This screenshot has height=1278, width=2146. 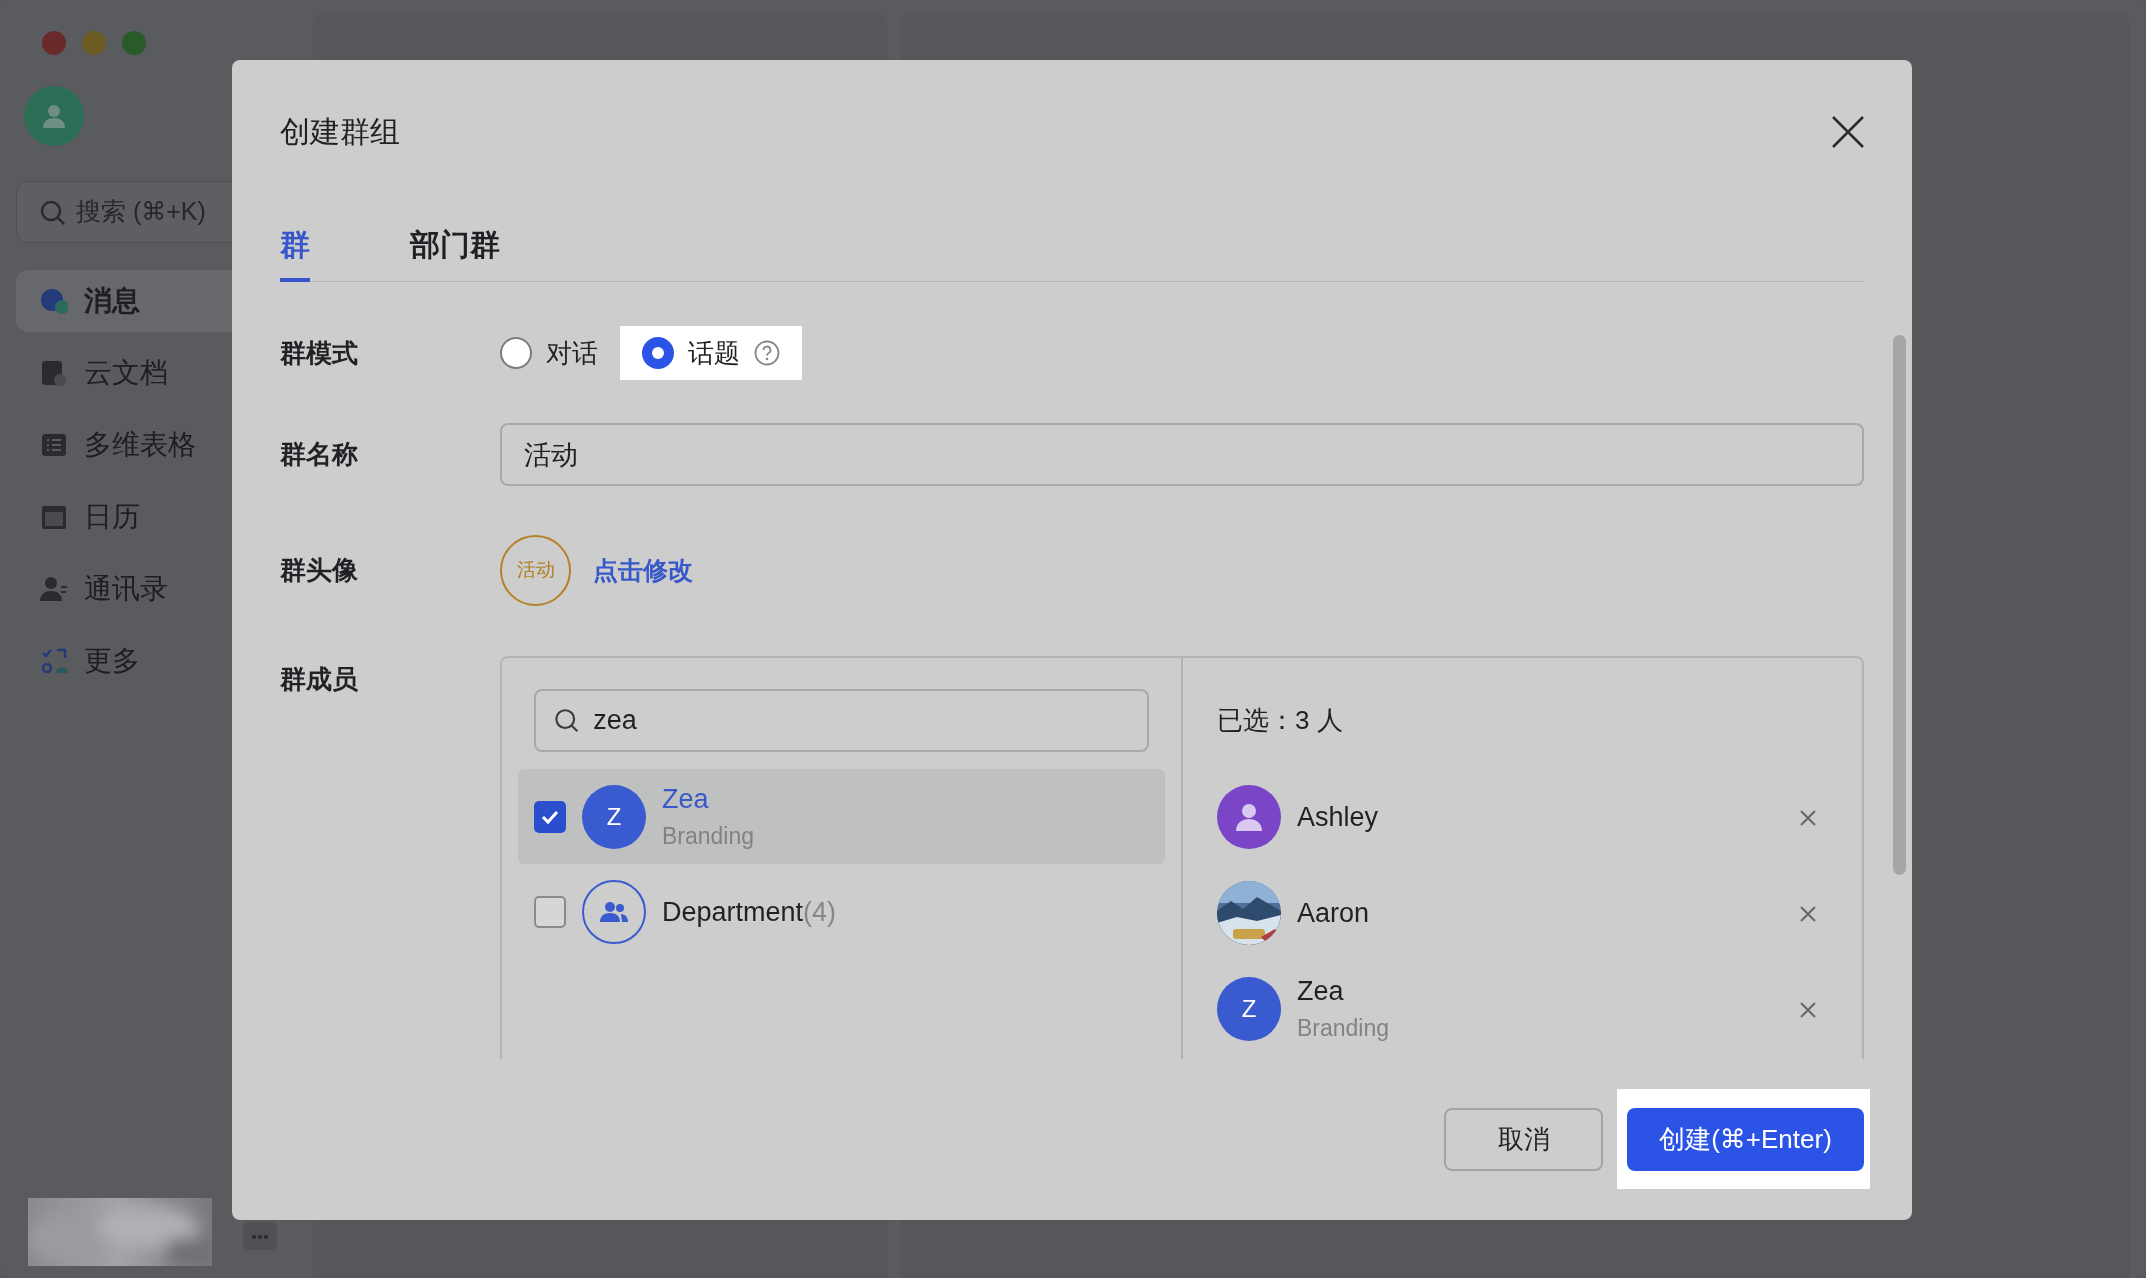 I want to click on edit-link: 点击修改, so click(x=643, y=570).